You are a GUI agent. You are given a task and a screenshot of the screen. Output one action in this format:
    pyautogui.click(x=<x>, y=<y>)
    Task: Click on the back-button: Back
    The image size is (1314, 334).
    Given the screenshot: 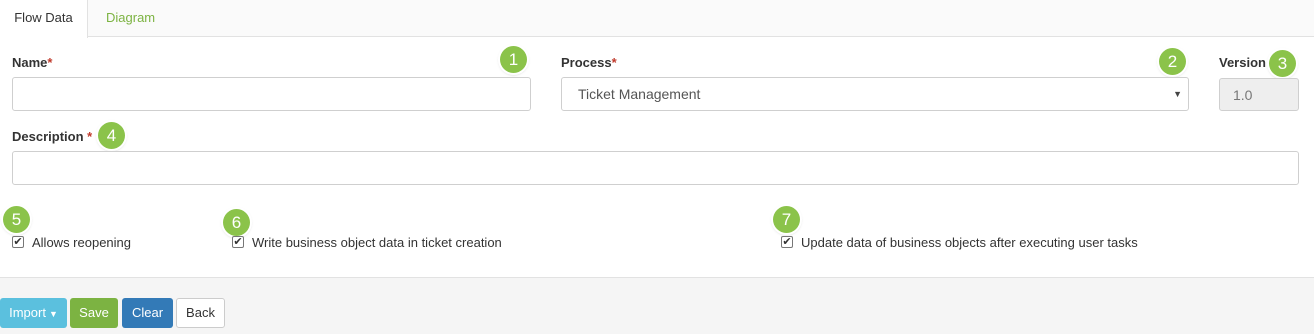 What is the action you would take?
    pyautogui.click(x=200, y=313)
    